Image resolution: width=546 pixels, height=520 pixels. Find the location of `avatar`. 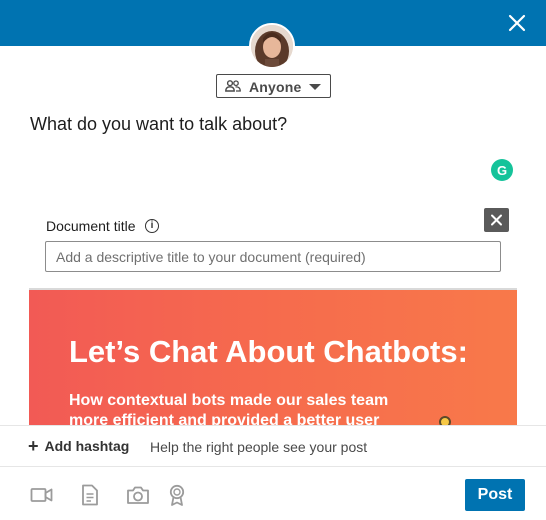

avatar is located at coordinates (272, 46).